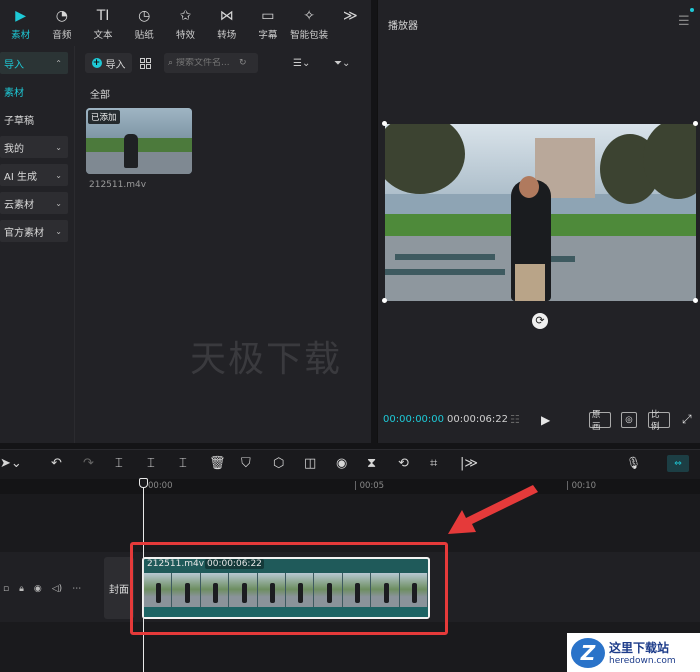 This screenshot has height=672, width=700. Describe the element at coordinates (217, 464) in the screenshot. I see `delete-icon: 🗑` at that location.